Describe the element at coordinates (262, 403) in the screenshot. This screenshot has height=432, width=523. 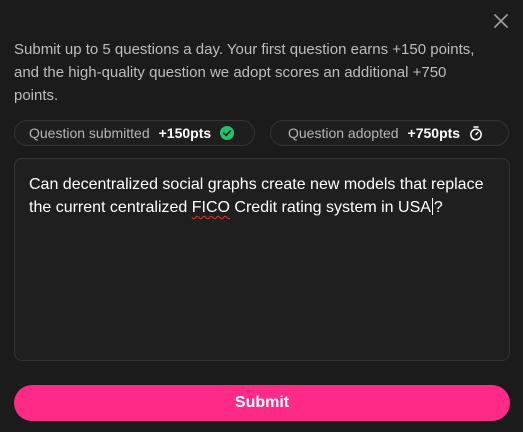
I see `submit-button: Submit` at that location.